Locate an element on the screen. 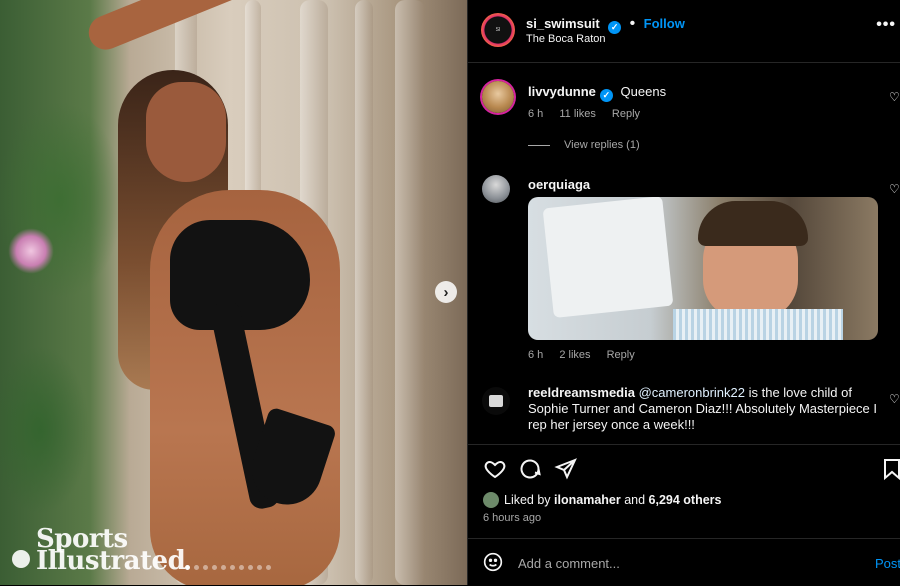  commenter-avatar-logo is located at coordinates (496, 401).